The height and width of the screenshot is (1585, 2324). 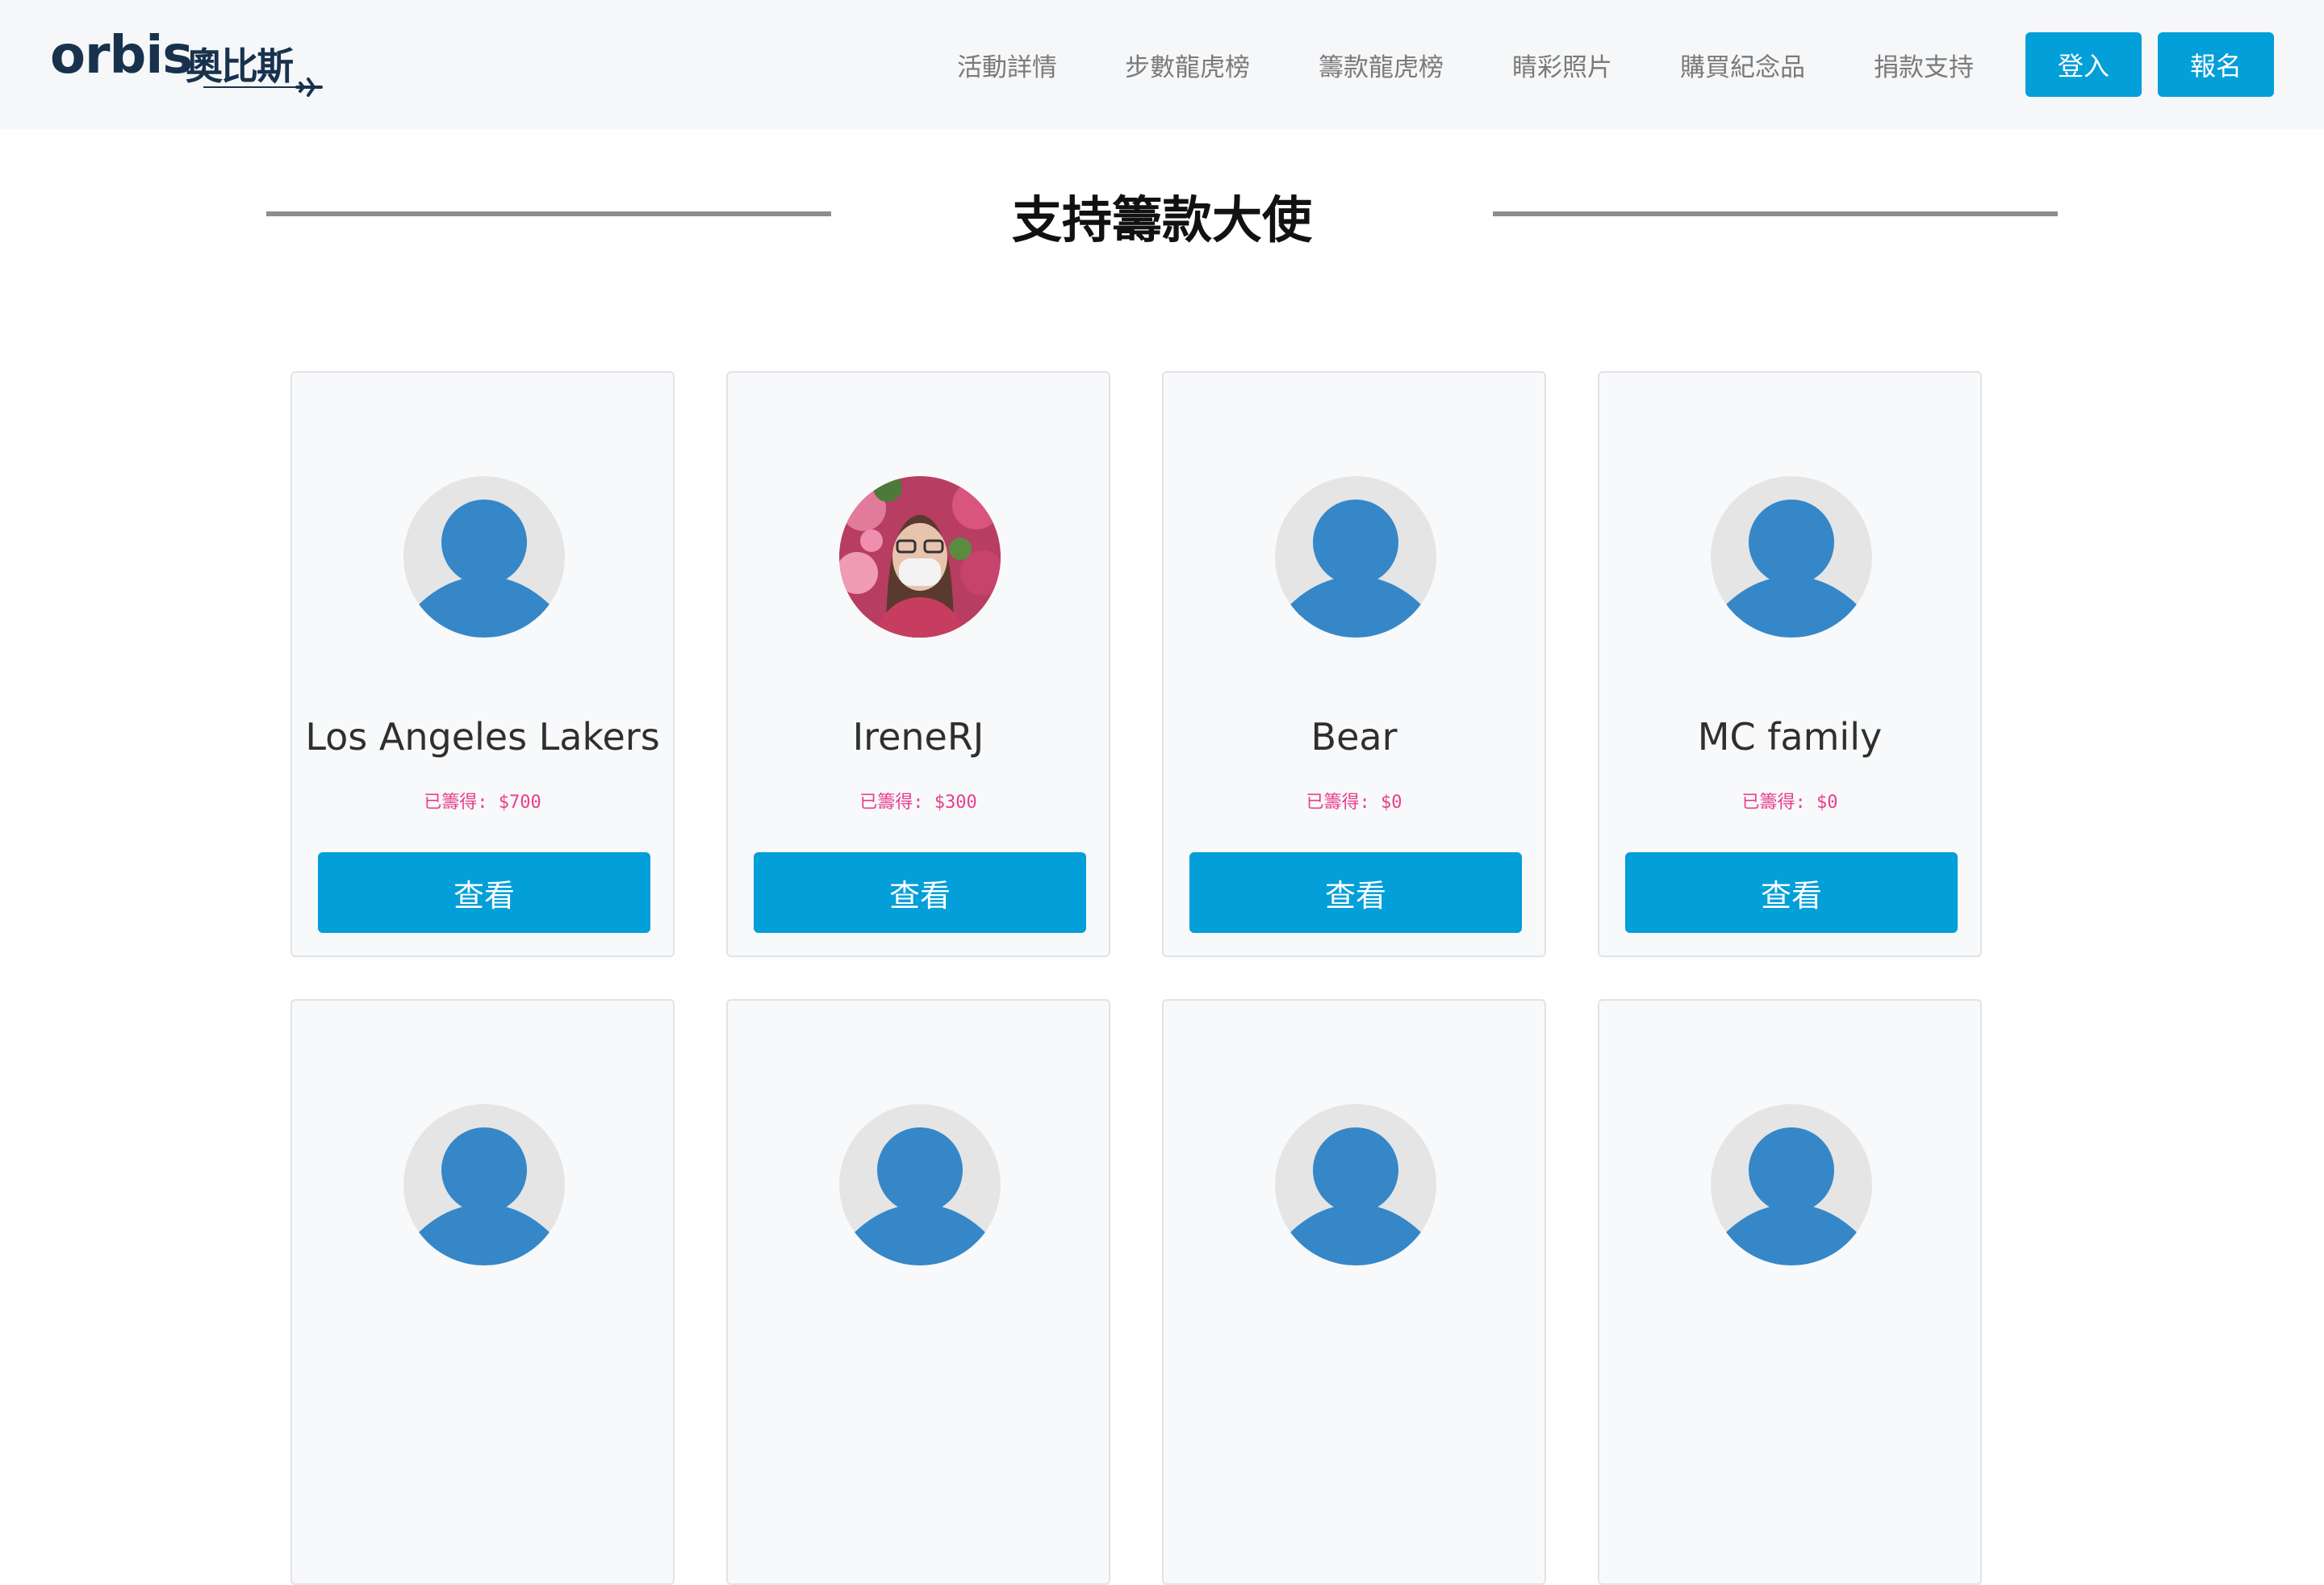 What do you see at coordinates (482, 737) in the screenshot?
I see `ambassador-name: Los Angeles Lakers` at bounding box center [482, 737].